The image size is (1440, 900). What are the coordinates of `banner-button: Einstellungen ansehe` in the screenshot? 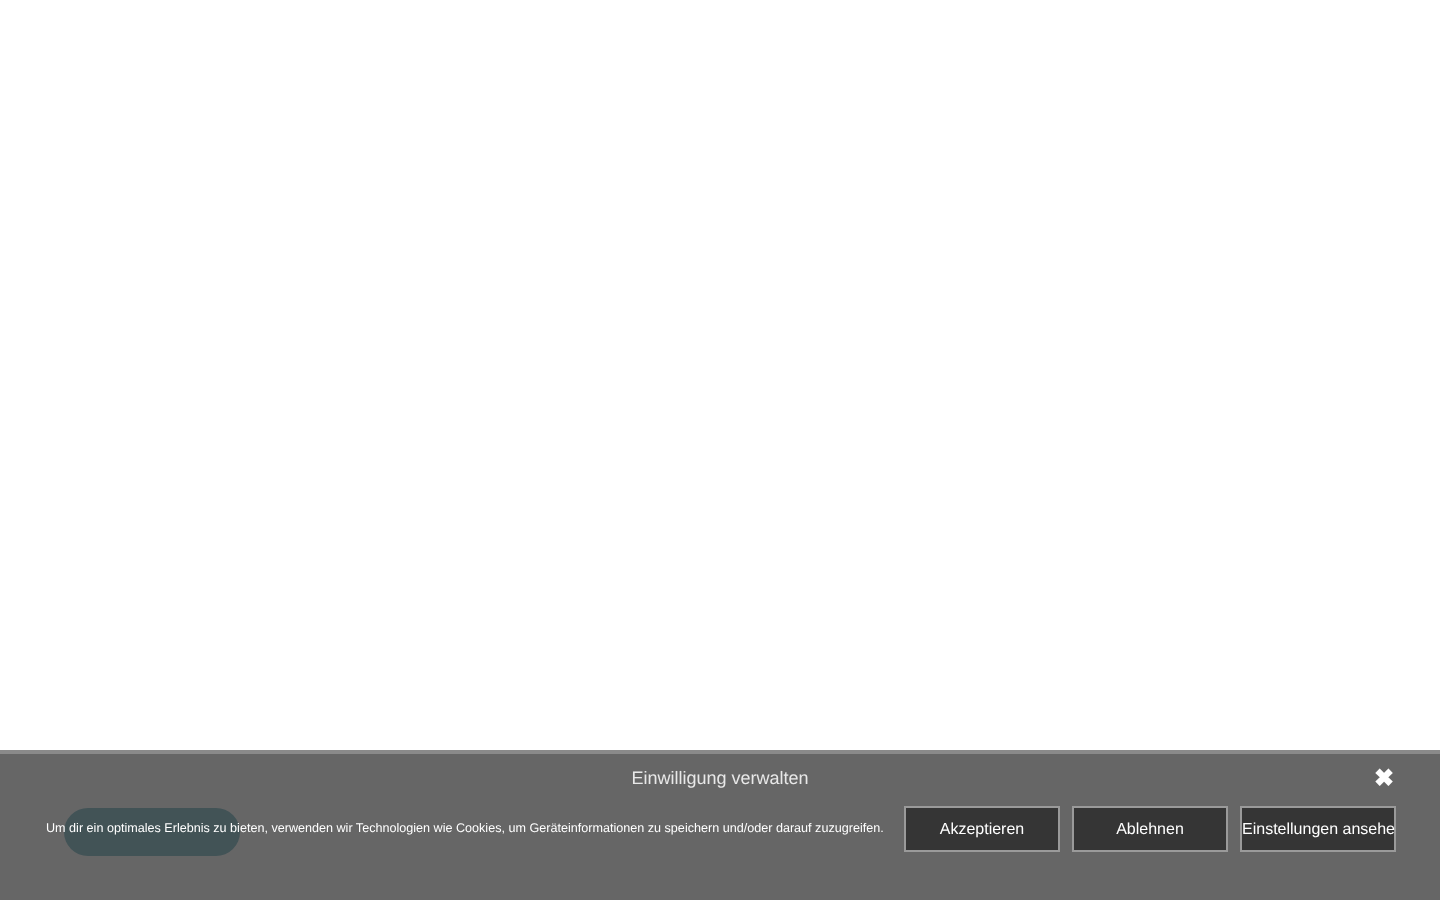 It's located at (1318, 829).